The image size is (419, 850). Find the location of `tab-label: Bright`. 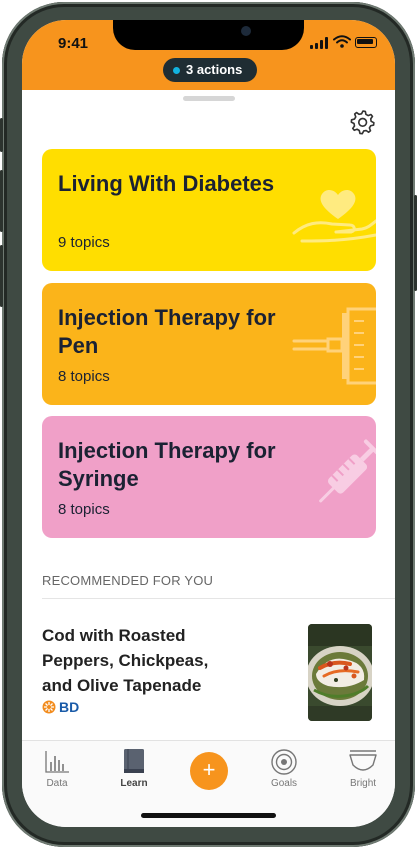

tab-label: Bright is located at coordinates (363, 783).